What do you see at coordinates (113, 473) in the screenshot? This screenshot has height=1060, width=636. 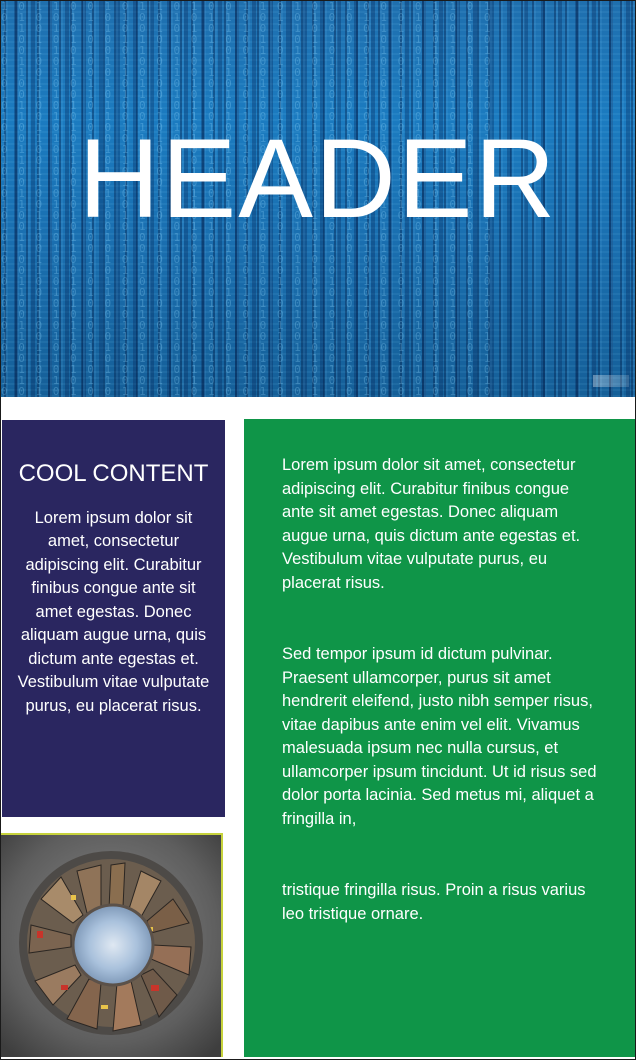 I see `cool-content-title: COOL CONTENT` at bounding box center [113, 473].